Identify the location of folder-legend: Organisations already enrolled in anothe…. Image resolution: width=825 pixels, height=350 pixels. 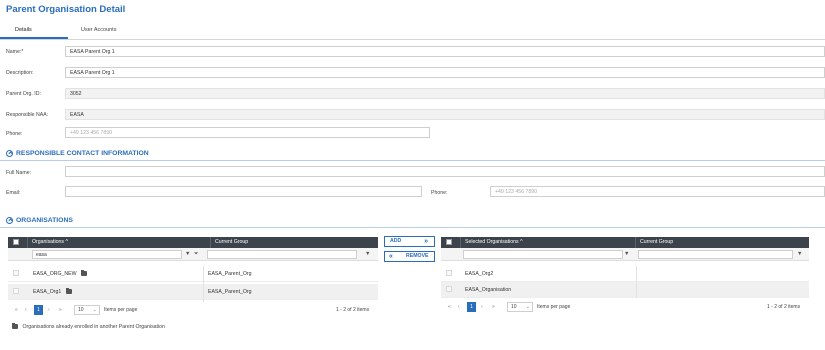
(88, 326).